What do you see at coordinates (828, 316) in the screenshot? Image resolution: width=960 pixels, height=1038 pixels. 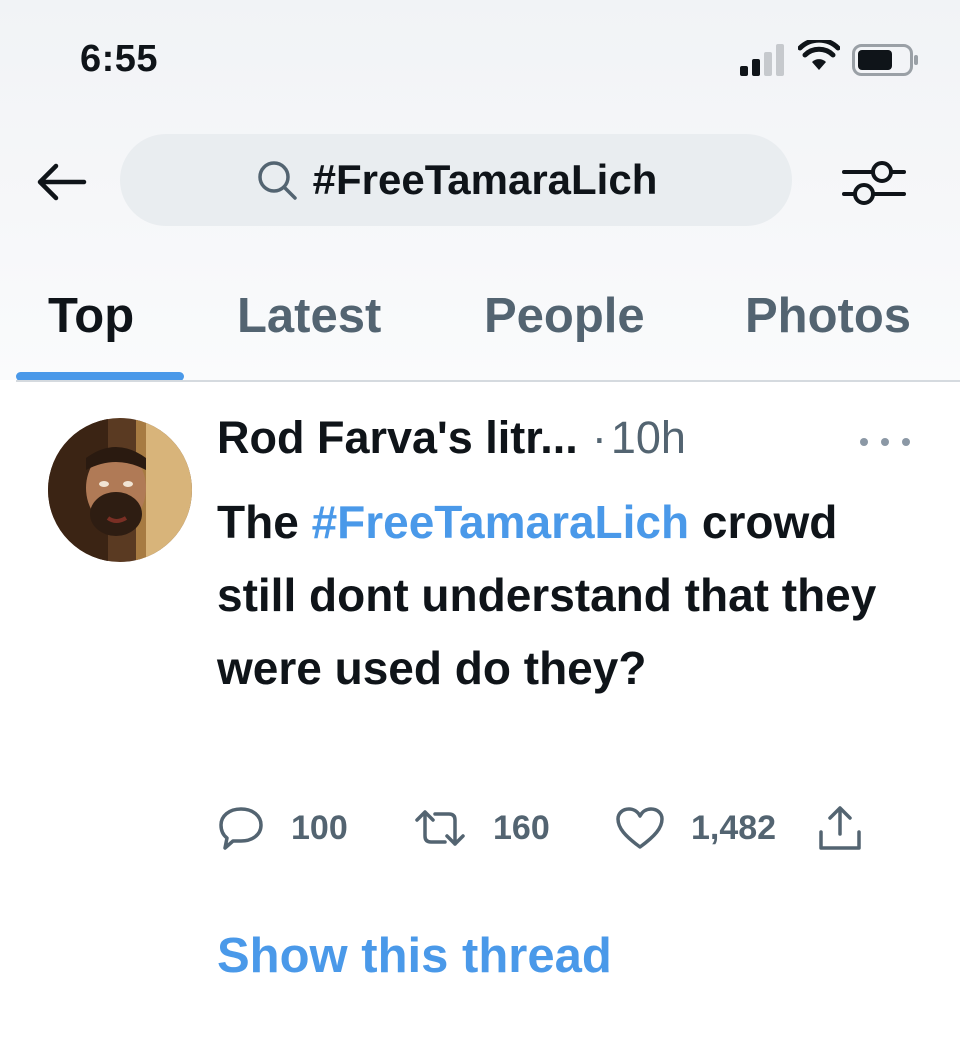 I see `tab-photos: Photos` at bounding box center [828, 316].